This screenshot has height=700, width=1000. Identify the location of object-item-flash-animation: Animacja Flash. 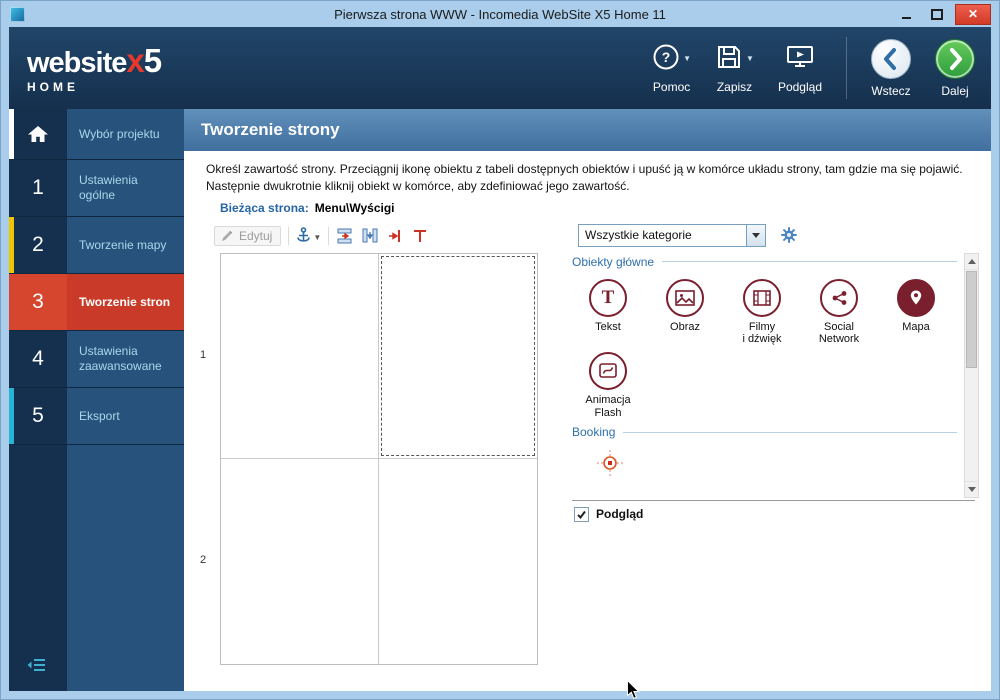
(608, 385).